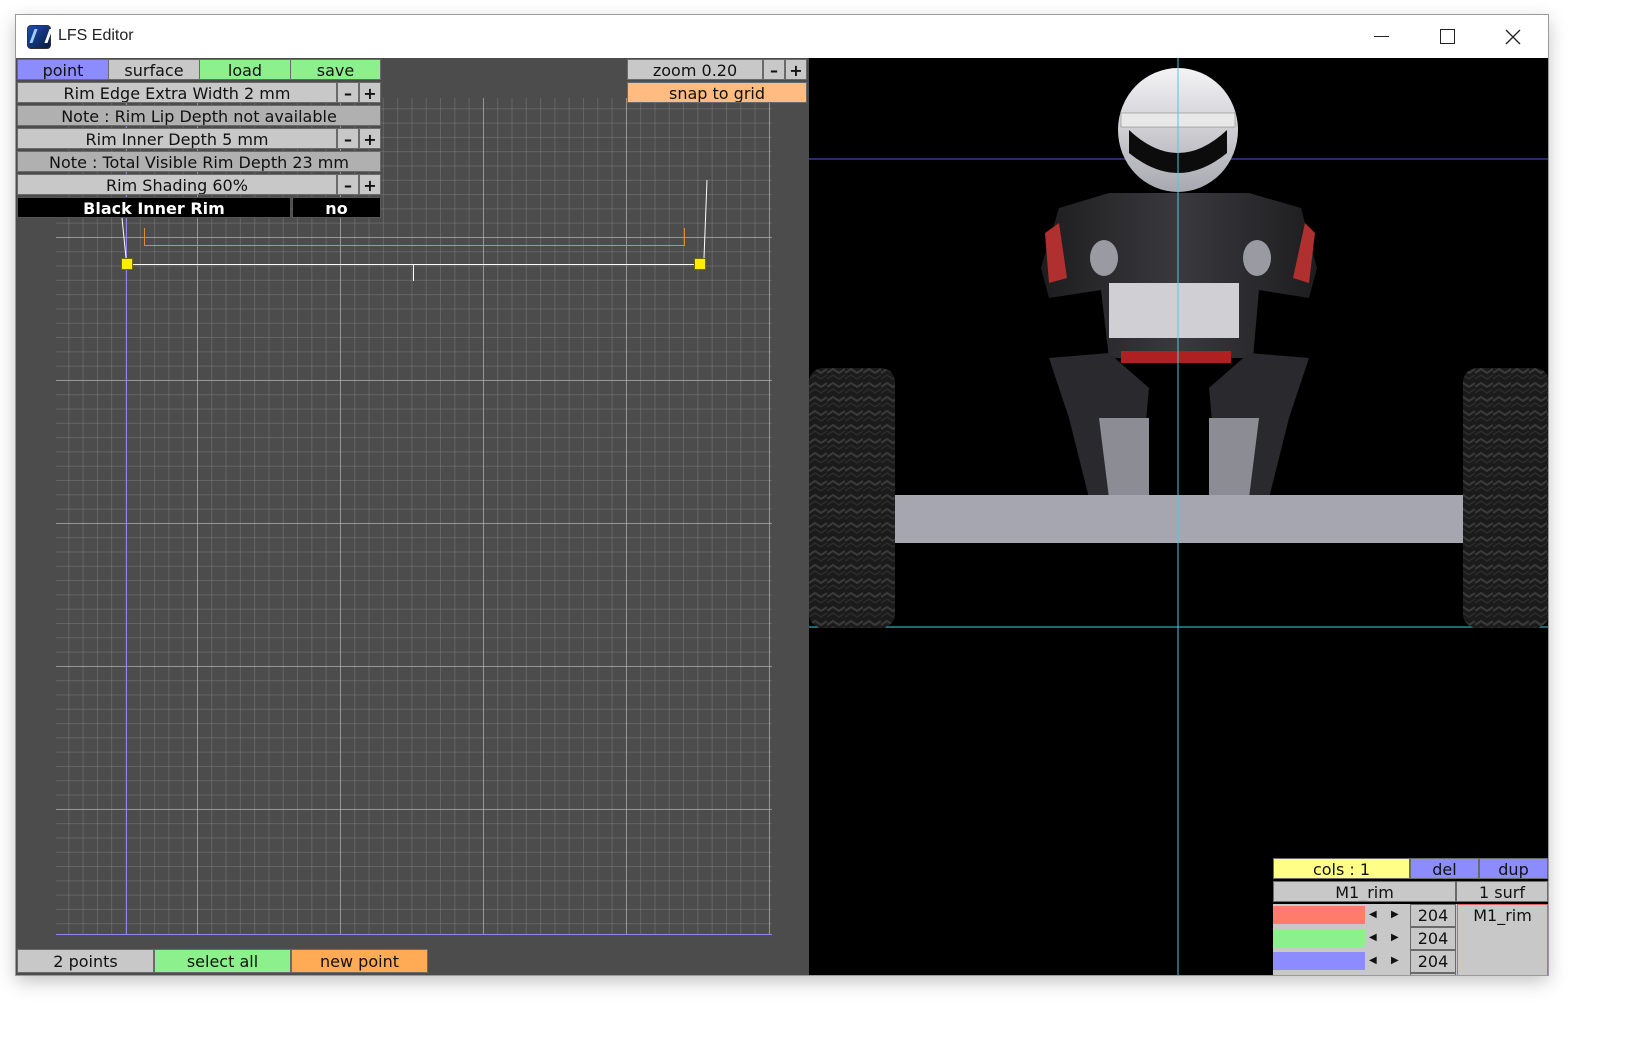 This screenshot has height=1044, width=1646. Describe the element at coordinates (63, 69) in the screenshot. I see `tab-point: point` at that location.